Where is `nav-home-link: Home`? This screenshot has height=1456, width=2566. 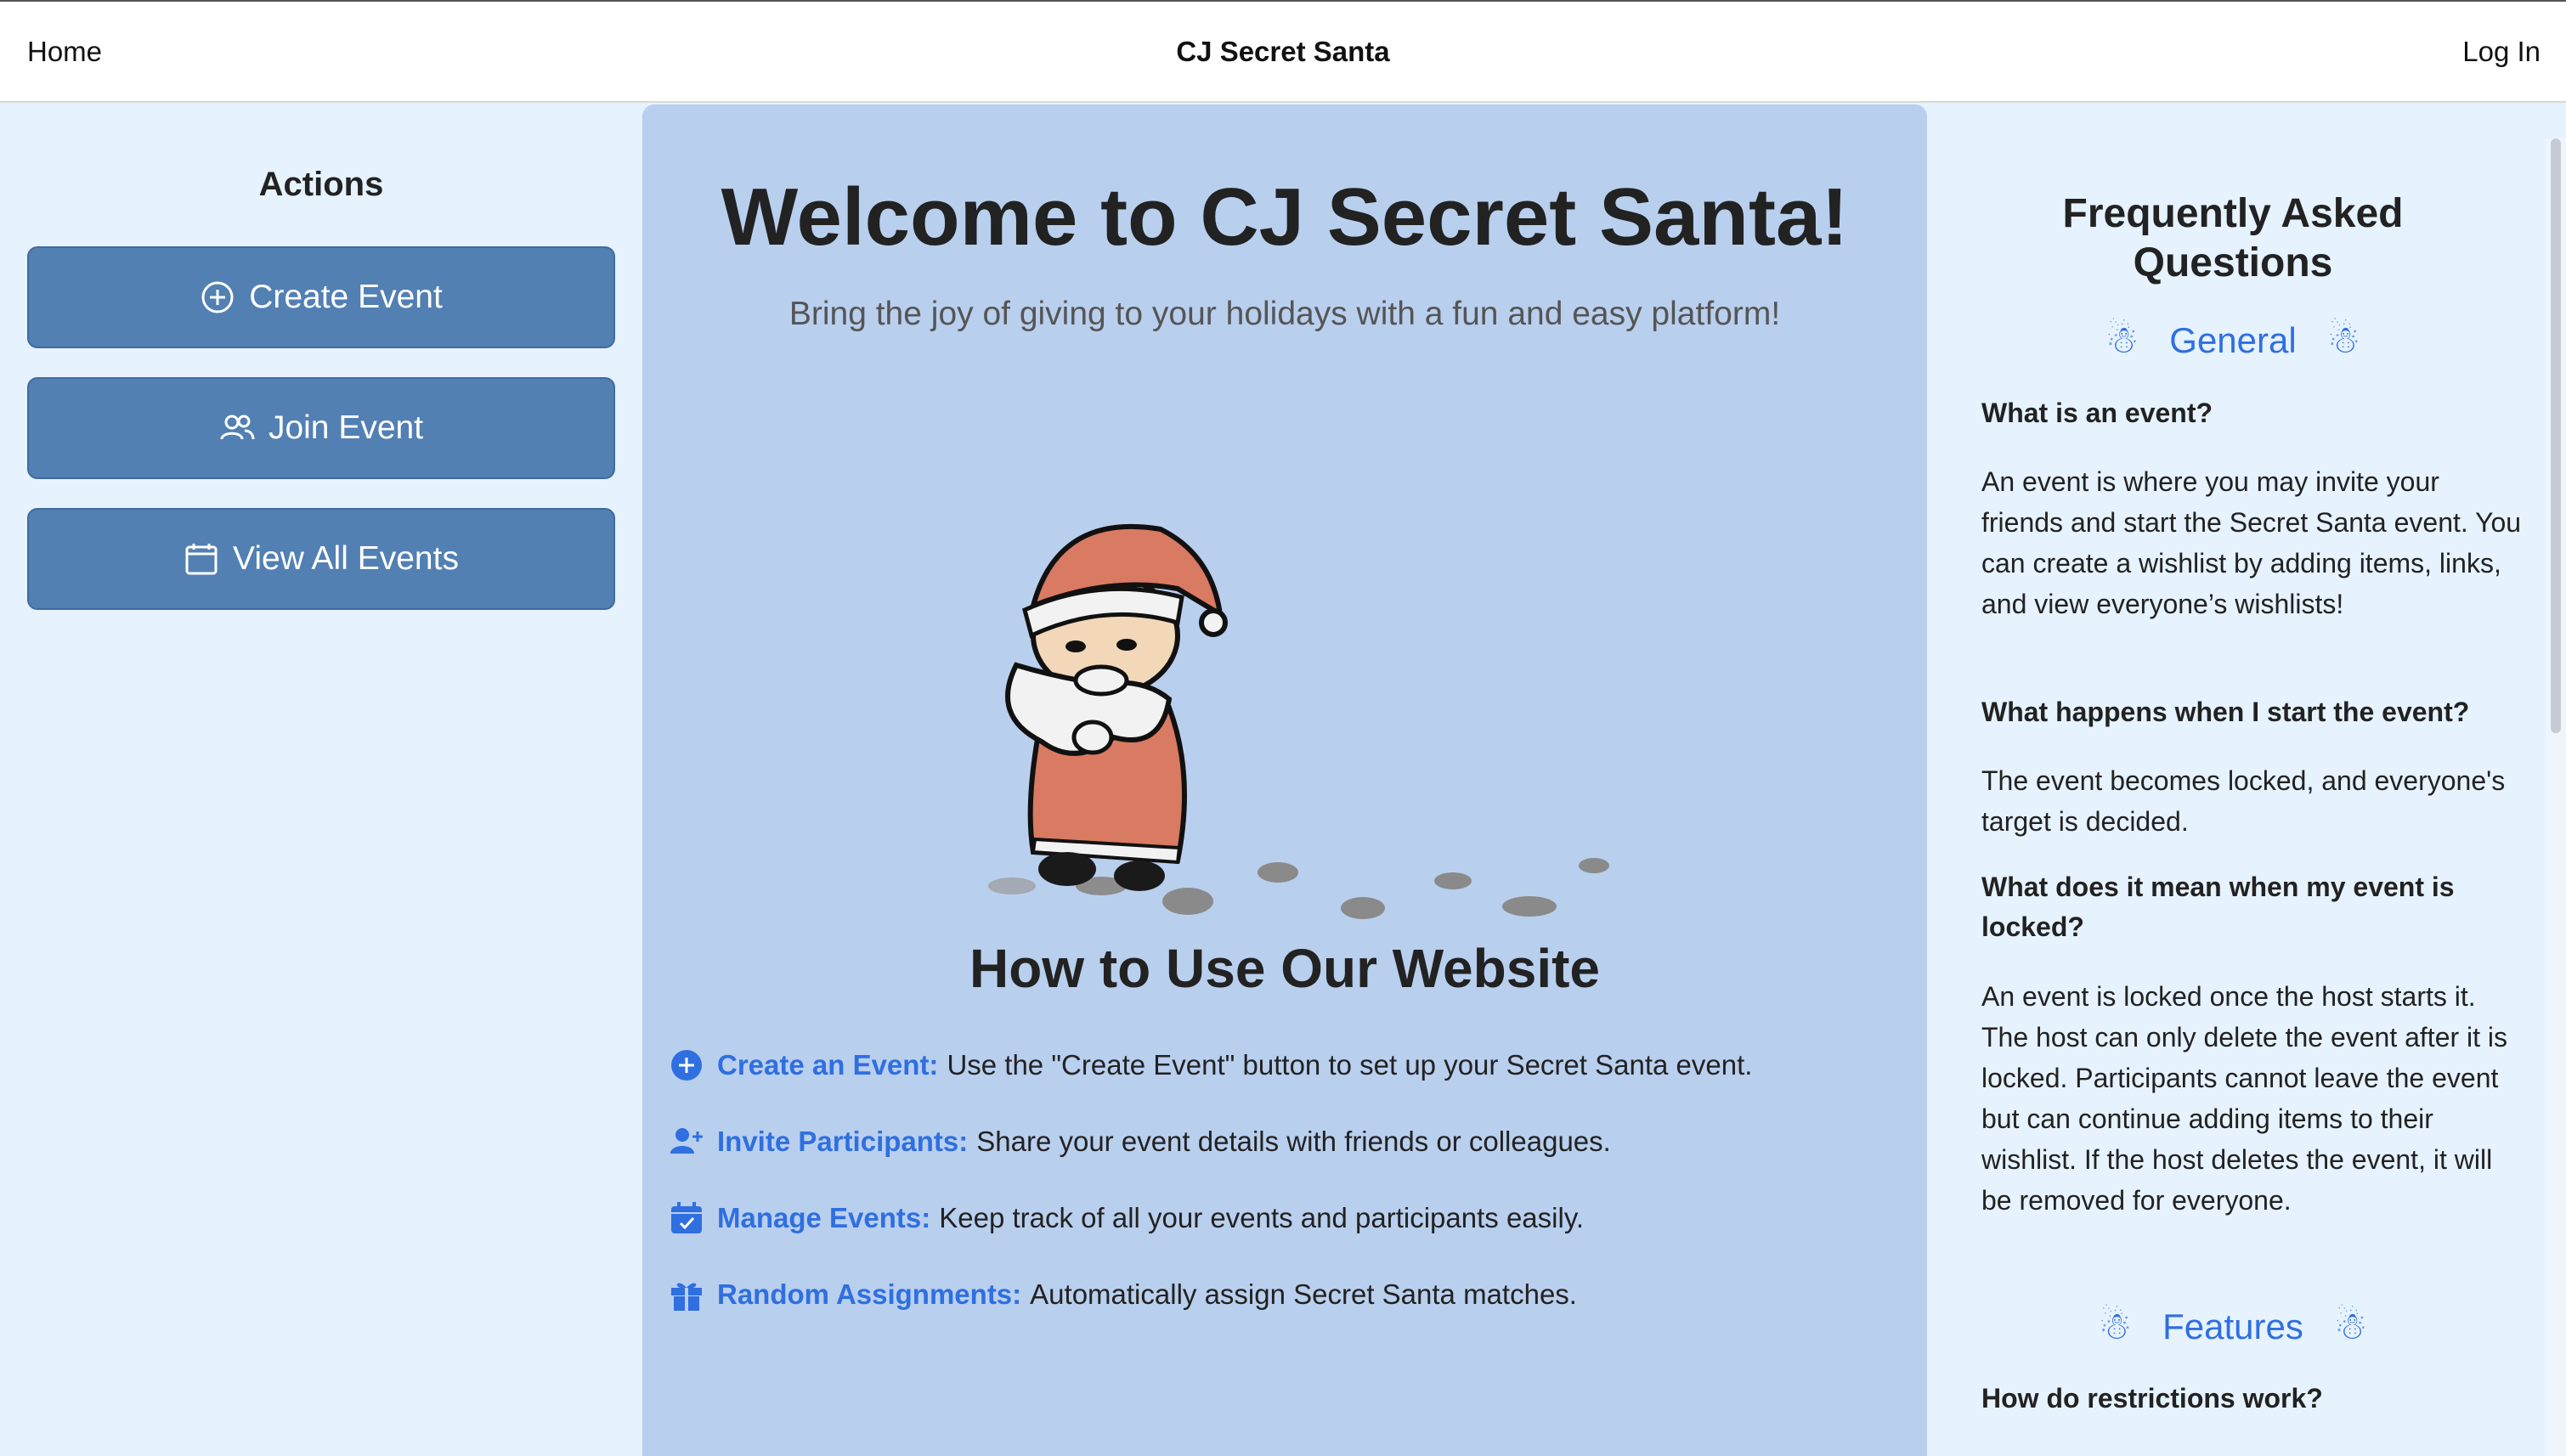
nav-home-link: Home is located at coordinates (64, 52).